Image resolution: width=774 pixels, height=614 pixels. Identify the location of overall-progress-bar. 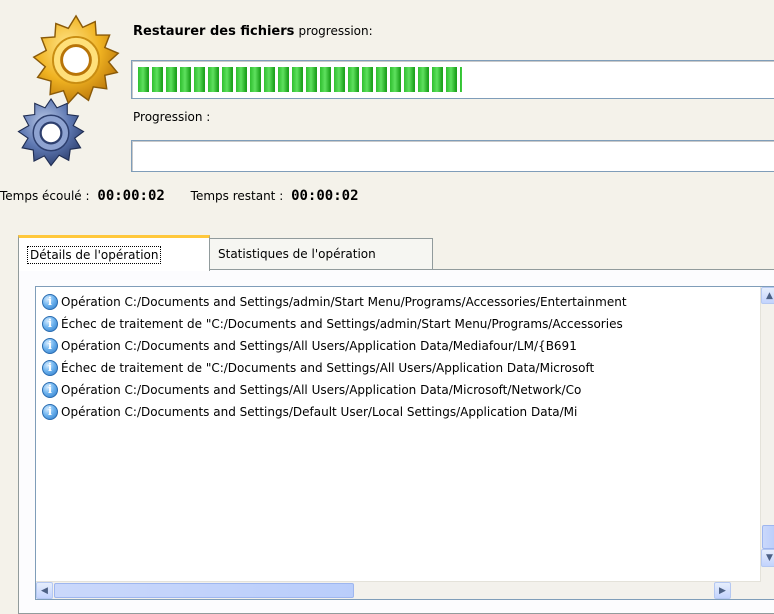
(452, 79).